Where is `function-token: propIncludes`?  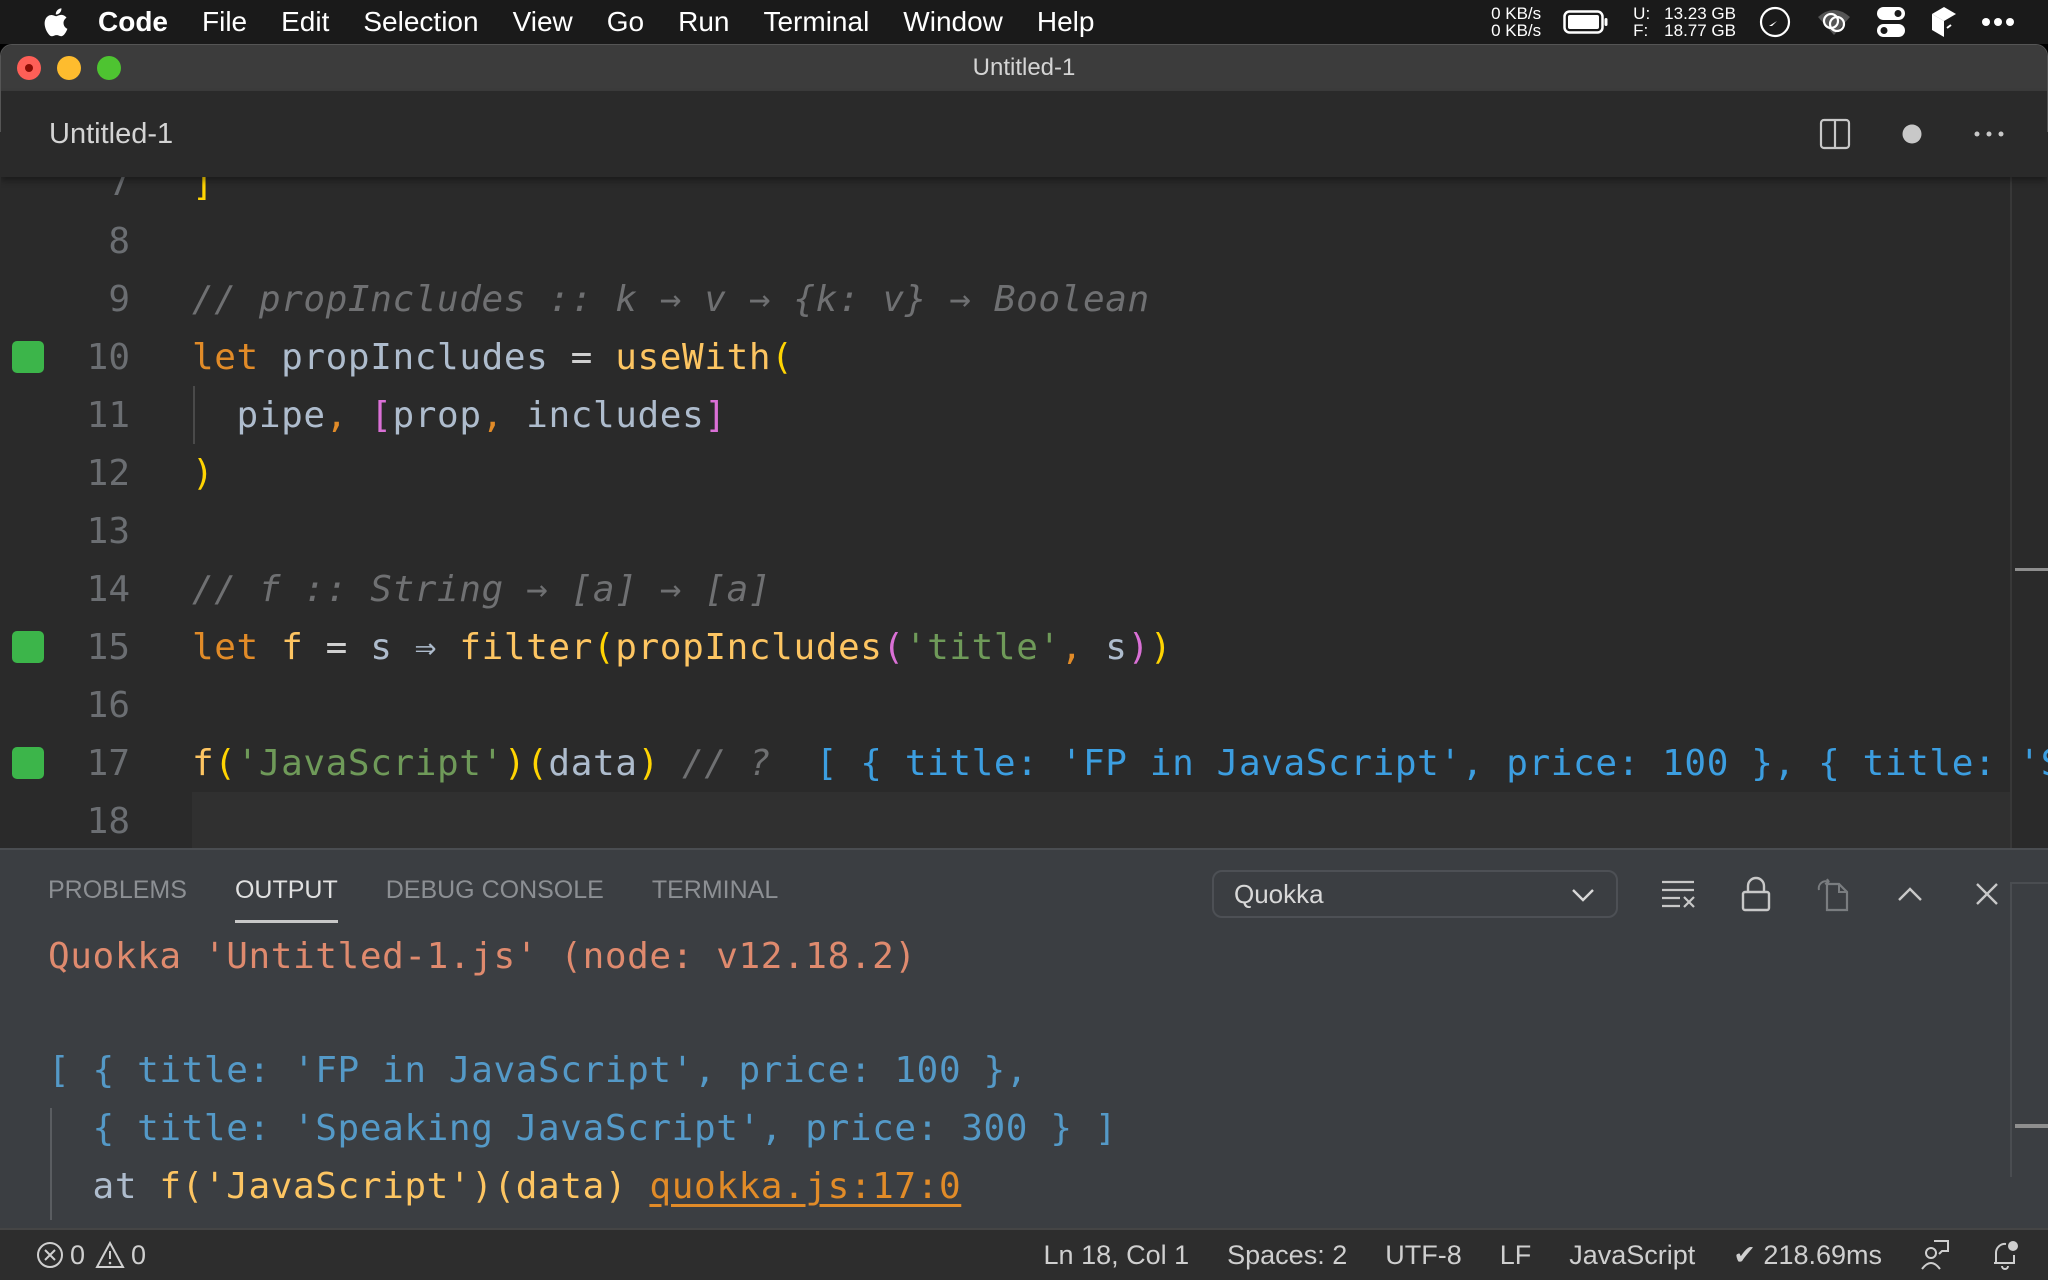 function-token: propIncludes is located at coordinates (749, 647).